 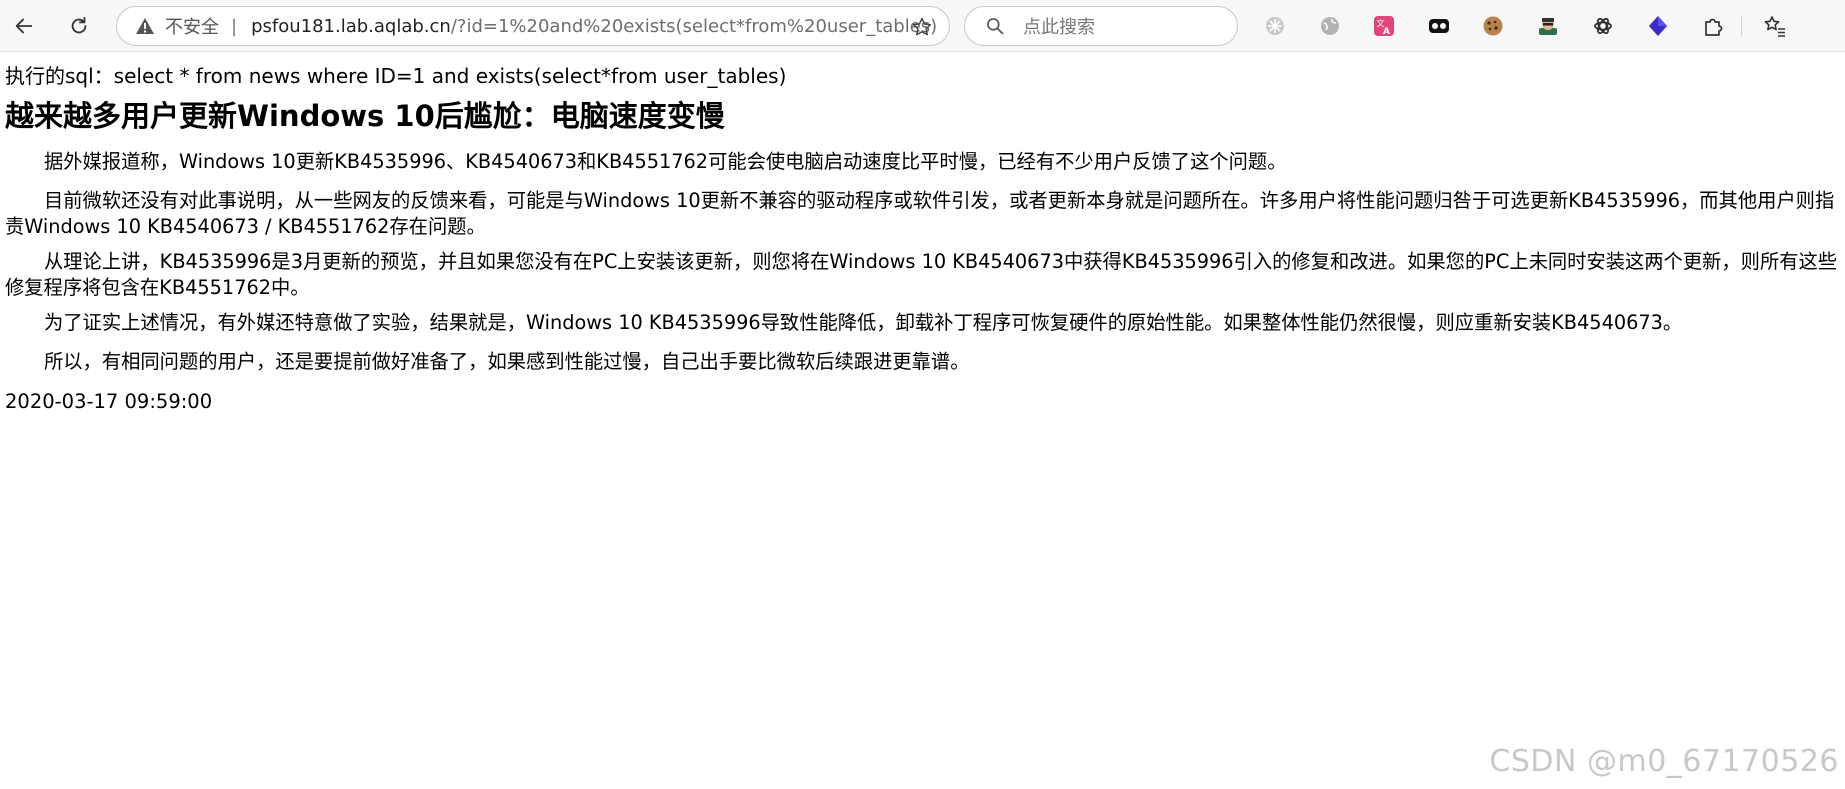 I want to click on favorites-icon, so click(x=1775, y=26).